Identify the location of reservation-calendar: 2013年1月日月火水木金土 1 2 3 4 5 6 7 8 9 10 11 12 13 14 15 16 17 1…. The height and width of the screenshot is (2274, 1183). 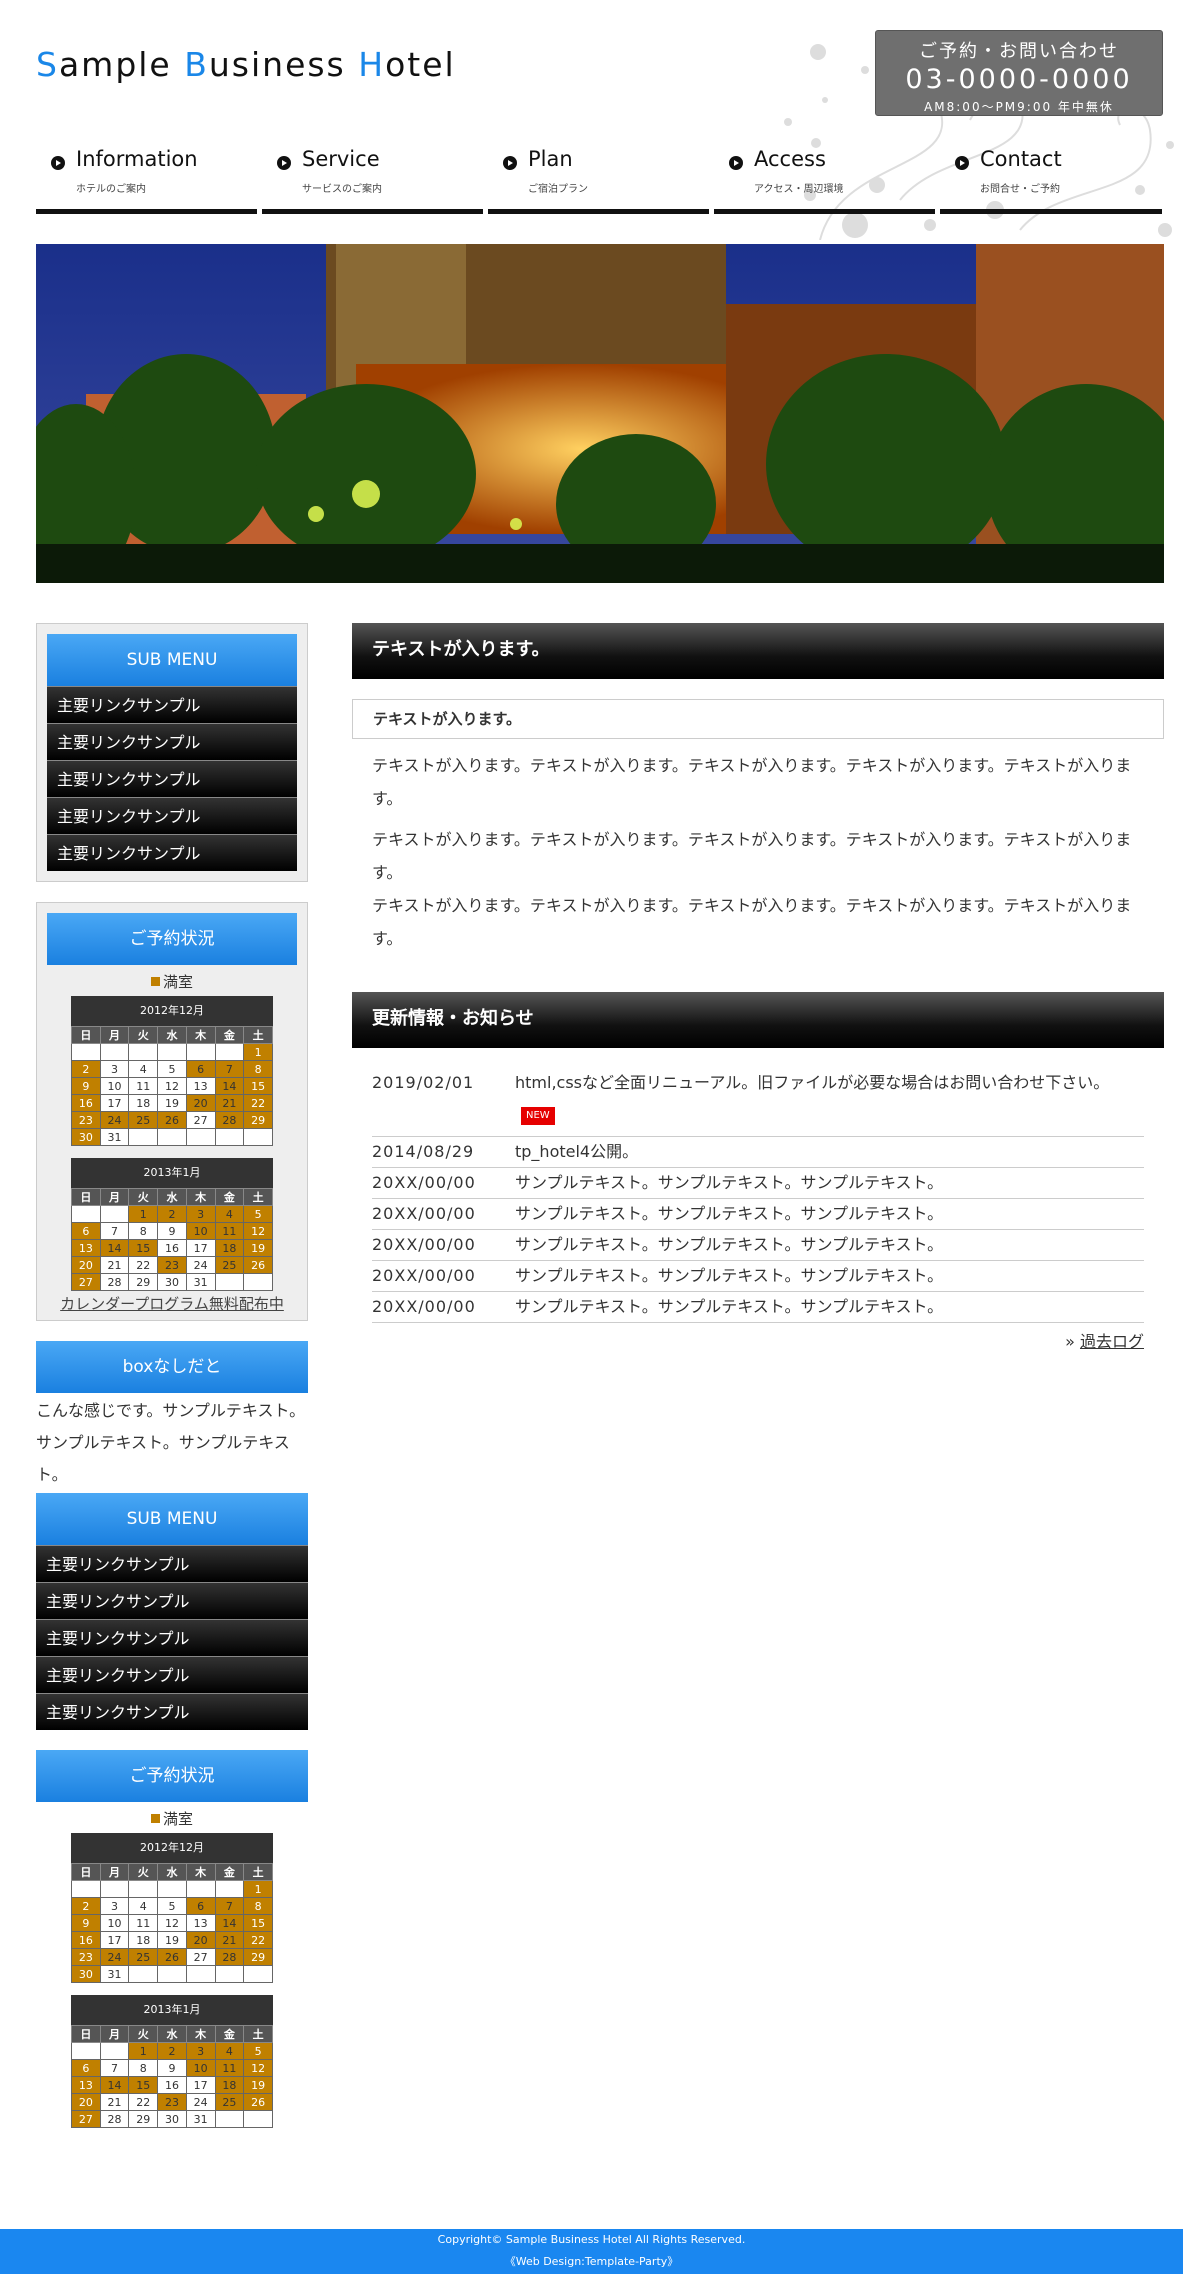
(172, 1224).